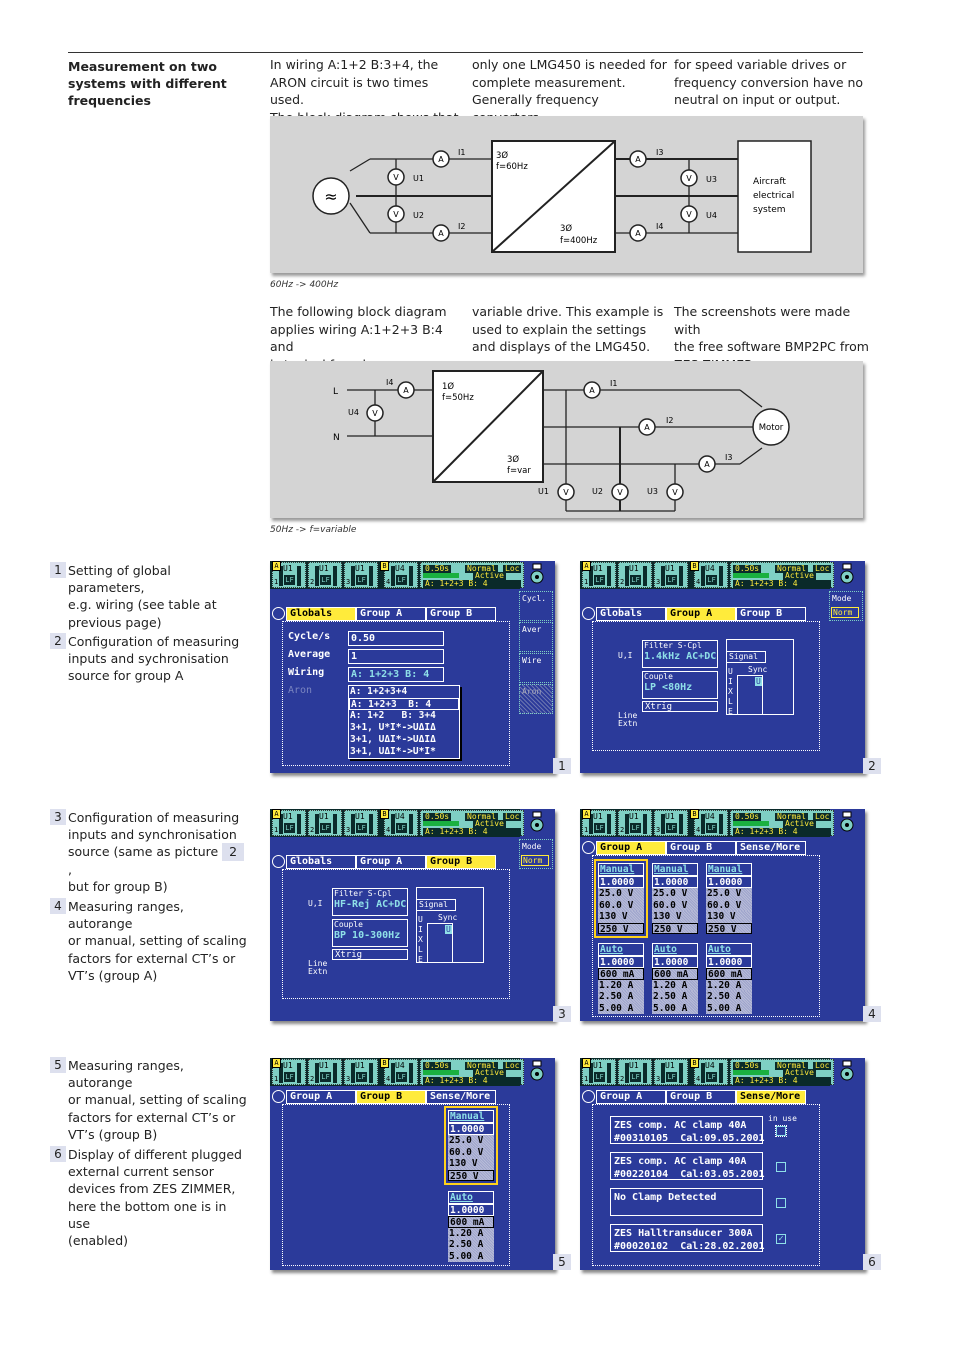 This screenshot has width=954, height=1350. What do you see at coordinates (536, 606) in the screenshot?
I see `softkey-cycl: Cycl.` at bounding box center [536, 606].